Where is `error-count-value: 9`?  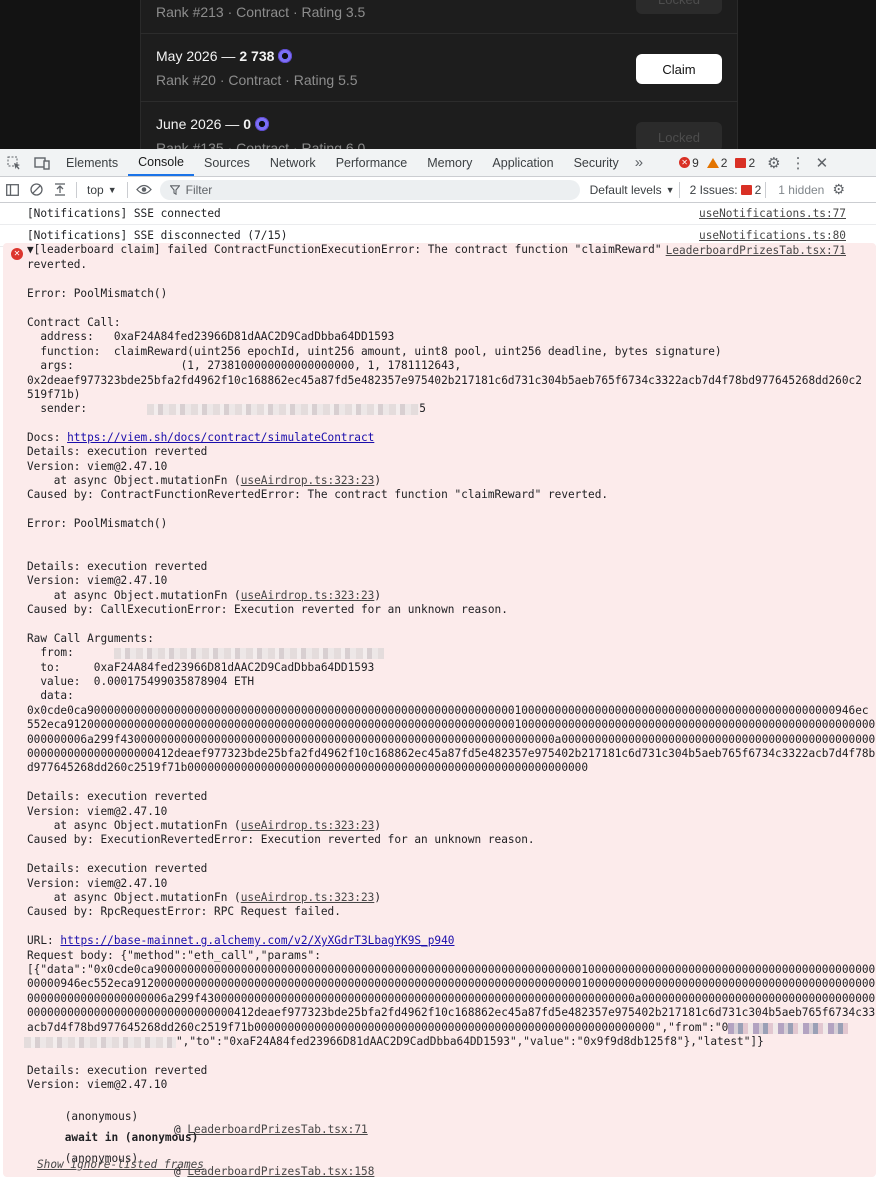 error-count-value: 9 is located at coordinates (695, 162).